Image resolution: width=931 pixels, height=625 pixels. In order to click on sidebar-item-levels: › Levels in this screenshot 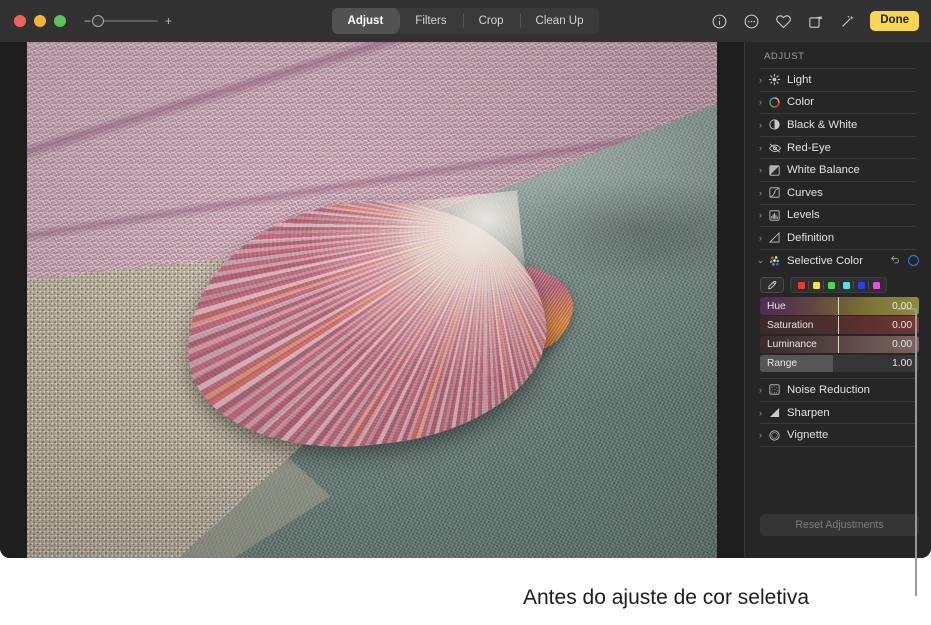, I will do `click(838, 216)`.